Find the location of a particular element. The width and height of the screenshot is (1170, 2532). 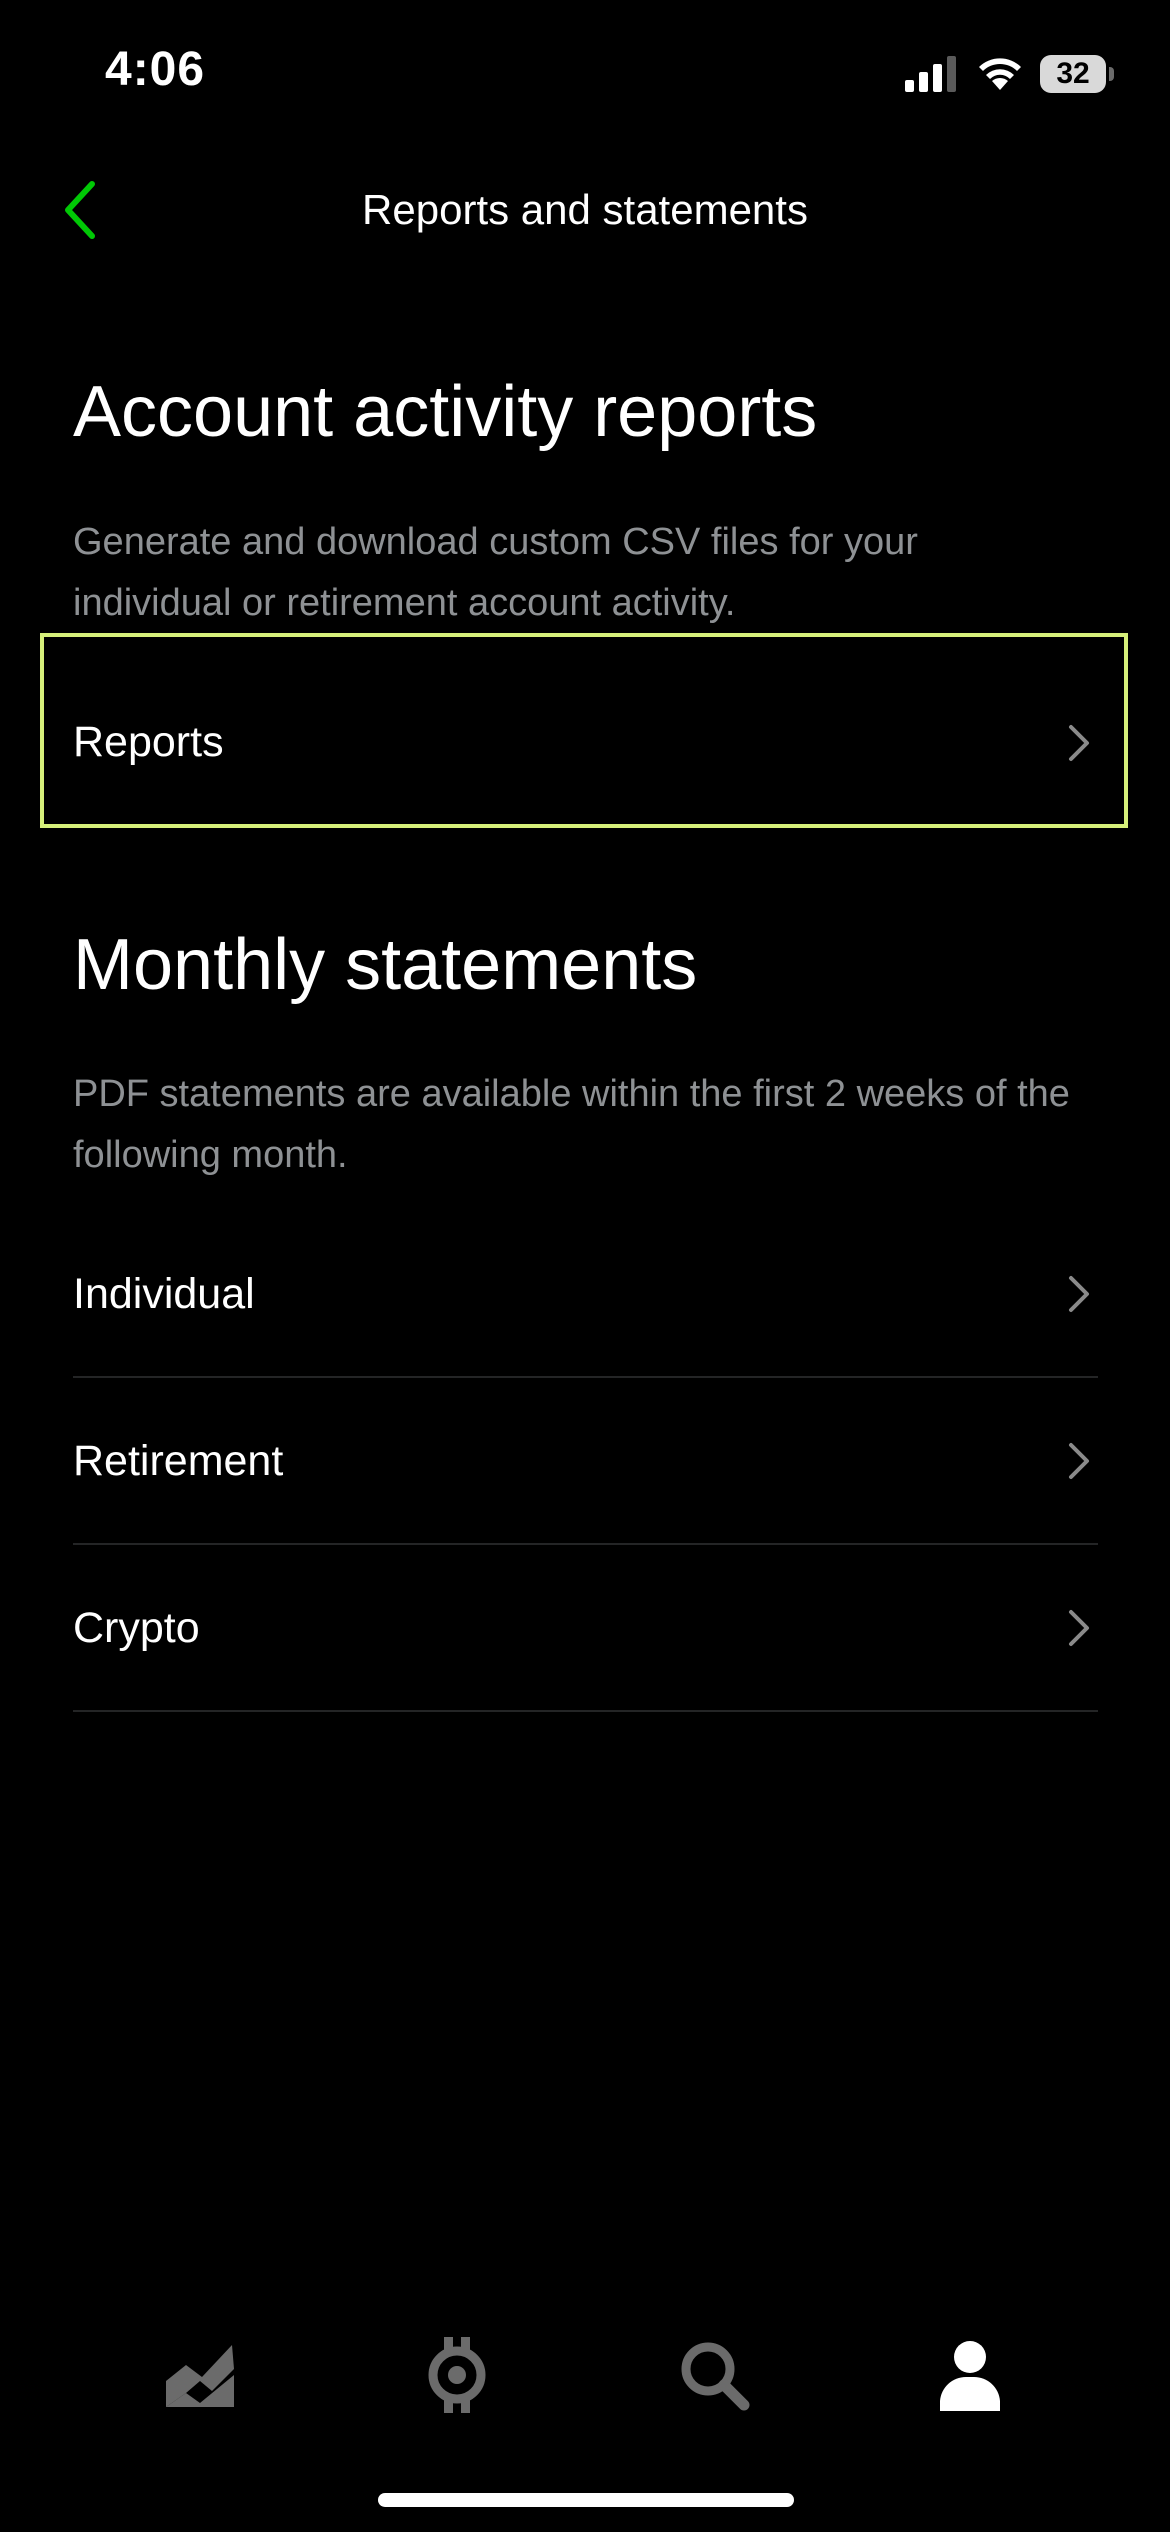

reports-row: Reports is located at coordinates (585, 742).